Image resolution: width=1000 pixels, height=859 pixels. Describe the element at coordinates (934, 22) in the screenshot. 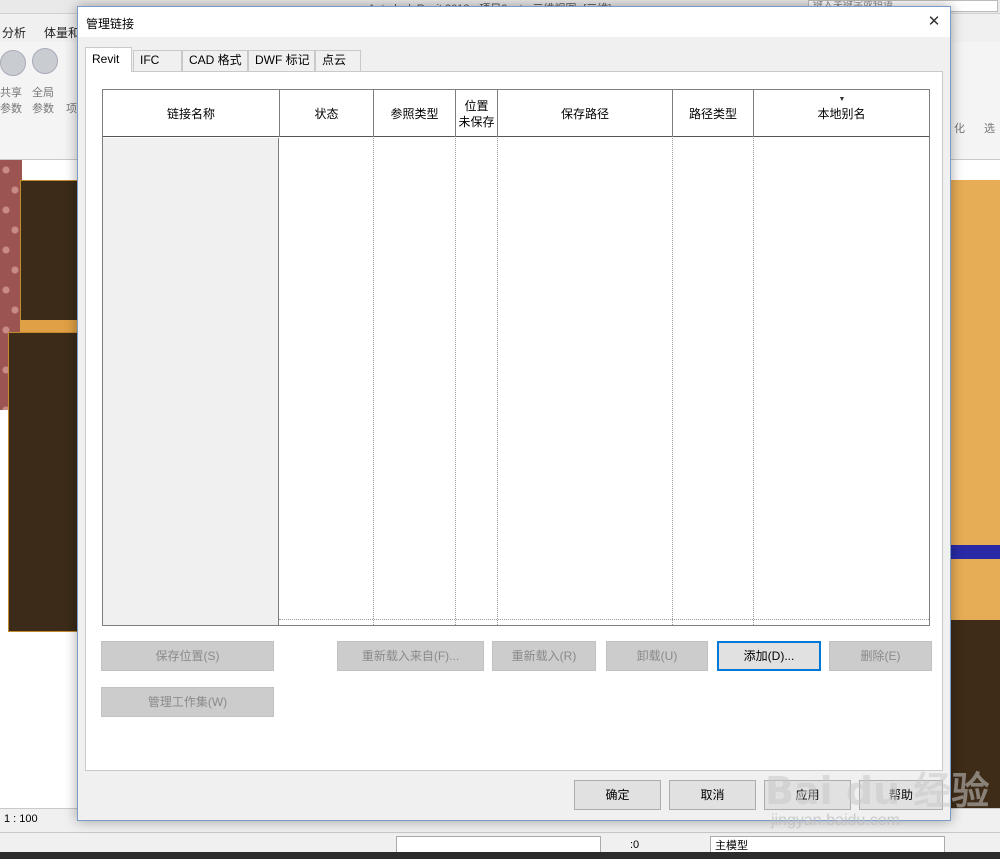

I see `close-icon: ✕` at that location.